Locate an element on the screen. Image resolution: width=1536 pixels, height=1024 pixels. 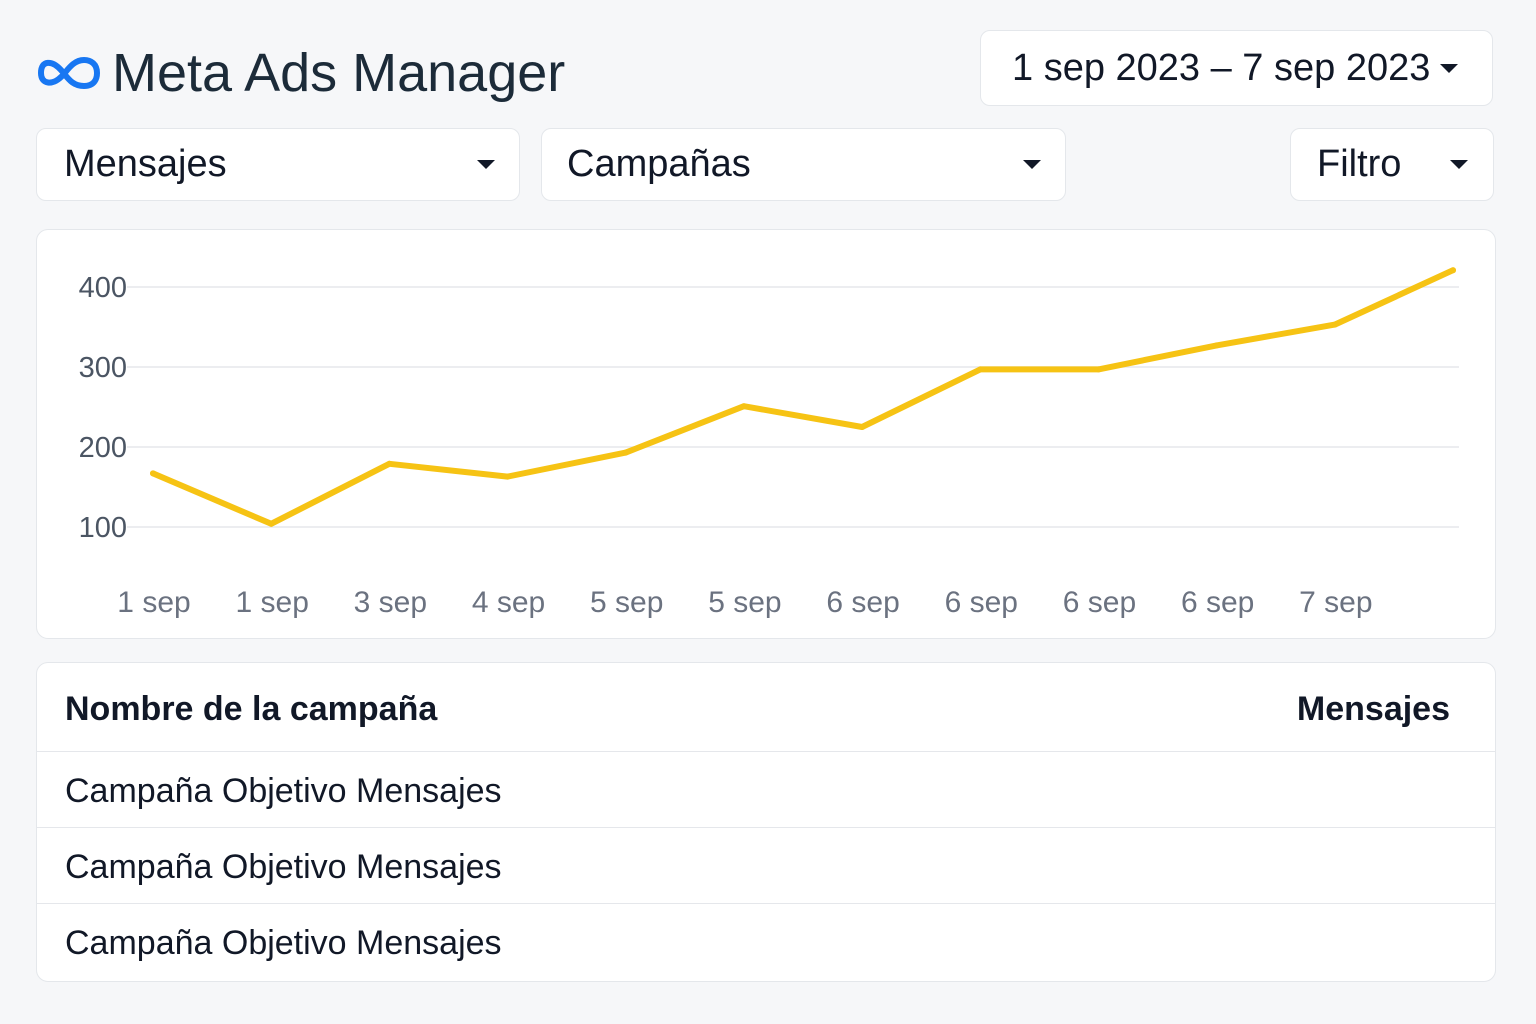
filter-dropdown: Filtro is located at coordinates (1392, 164).